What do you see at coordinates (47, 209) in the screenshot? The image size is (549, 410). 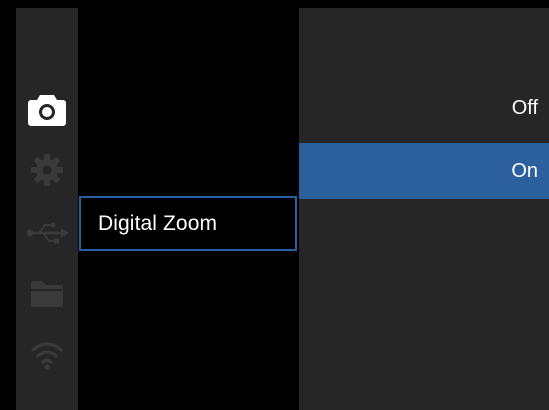 I see `category-sidebar` at bounding box center [47, 209].